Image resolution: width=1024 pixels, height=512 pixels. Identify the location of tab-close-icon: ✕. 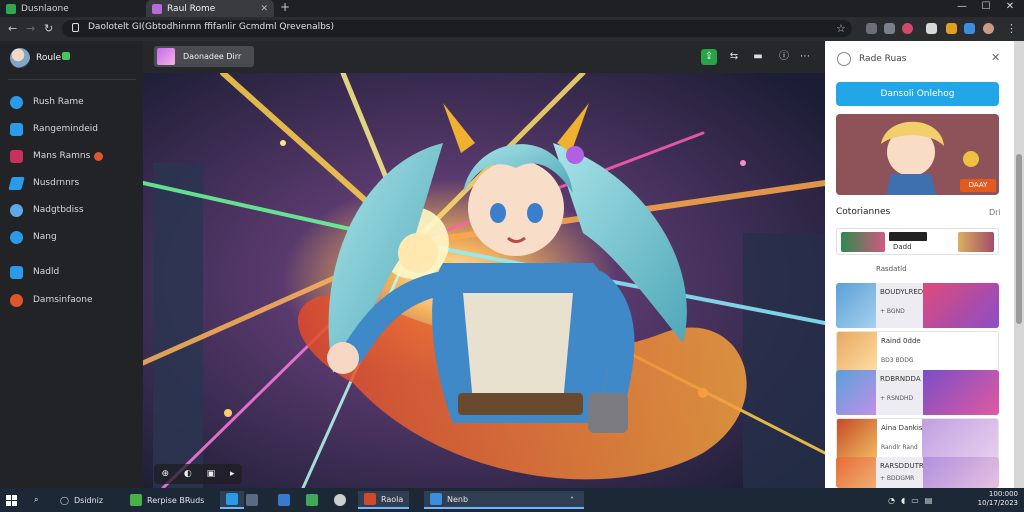
(264, 9).